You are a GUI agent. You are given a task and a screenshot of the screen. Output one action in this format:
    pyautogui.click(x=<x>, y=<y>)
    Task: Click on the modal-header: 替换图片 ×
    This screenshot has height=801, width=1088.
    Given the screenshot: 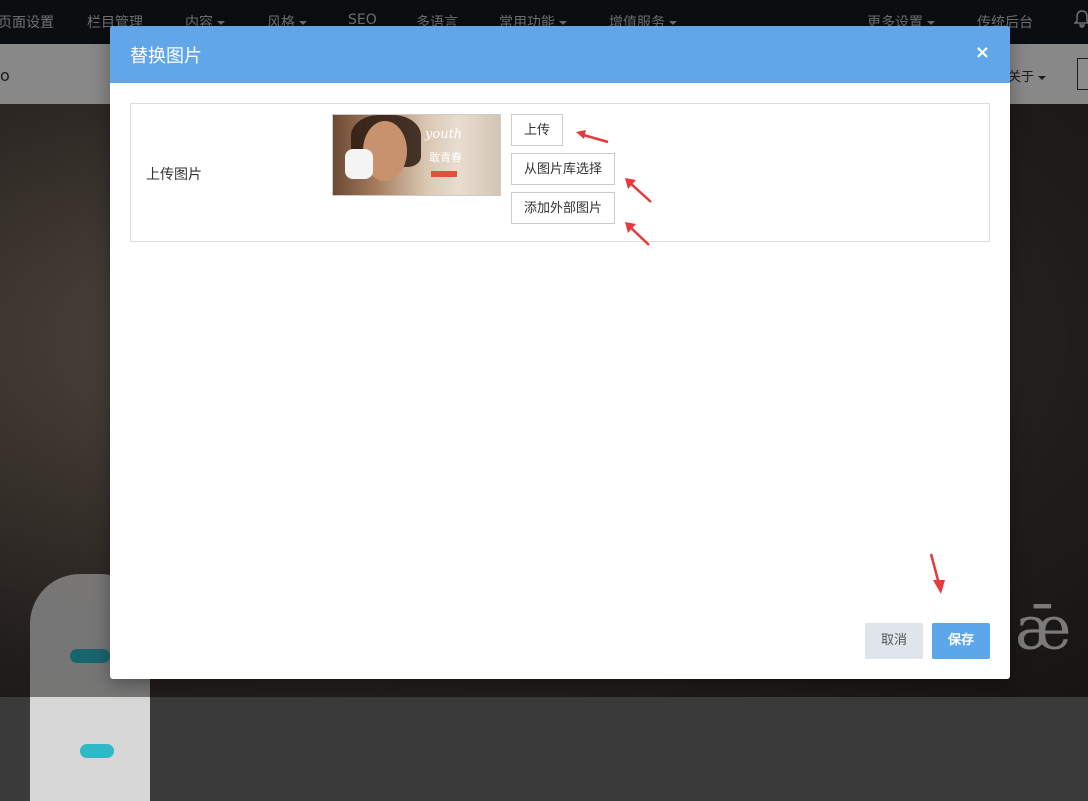 What is the action you would take?
    pyautogui.click(x=560, y=54)
    